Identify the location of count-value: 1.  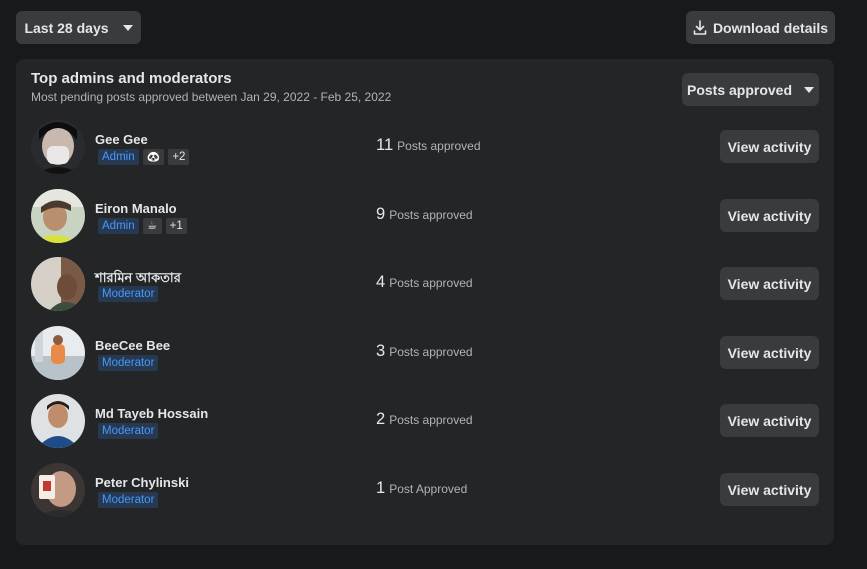
(381, 488).